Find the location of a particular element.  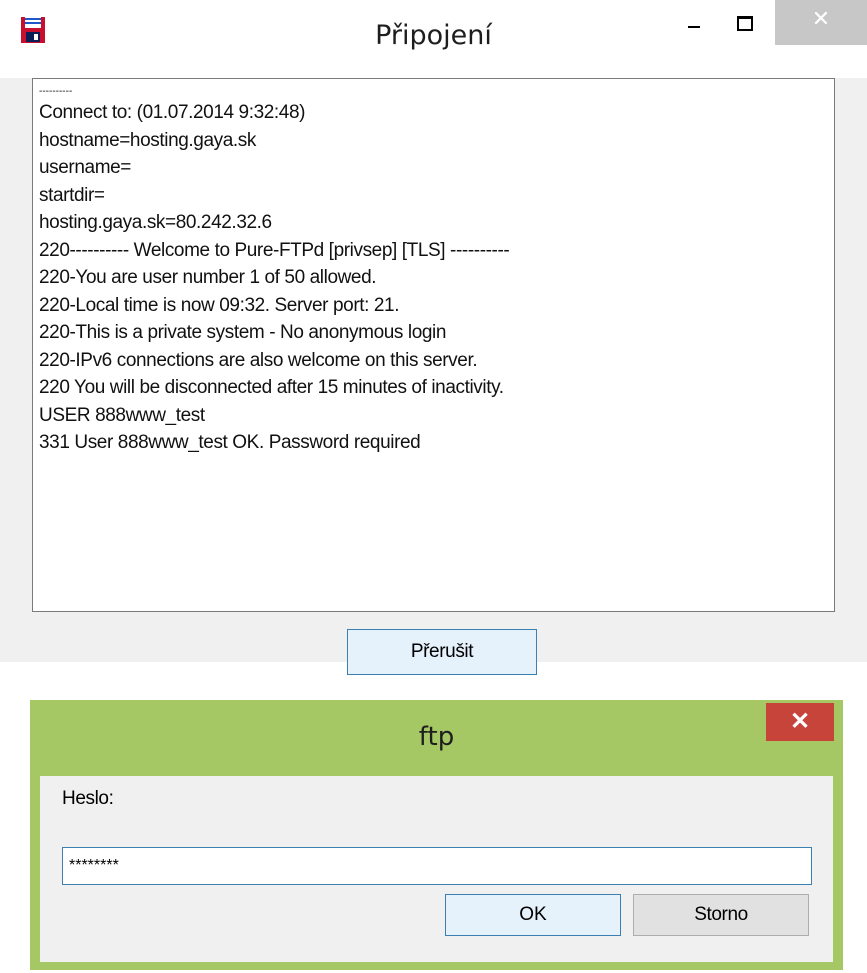

log-line: 220-You are user number 1 of 50 allowed. is located at coordinates (208, 277).